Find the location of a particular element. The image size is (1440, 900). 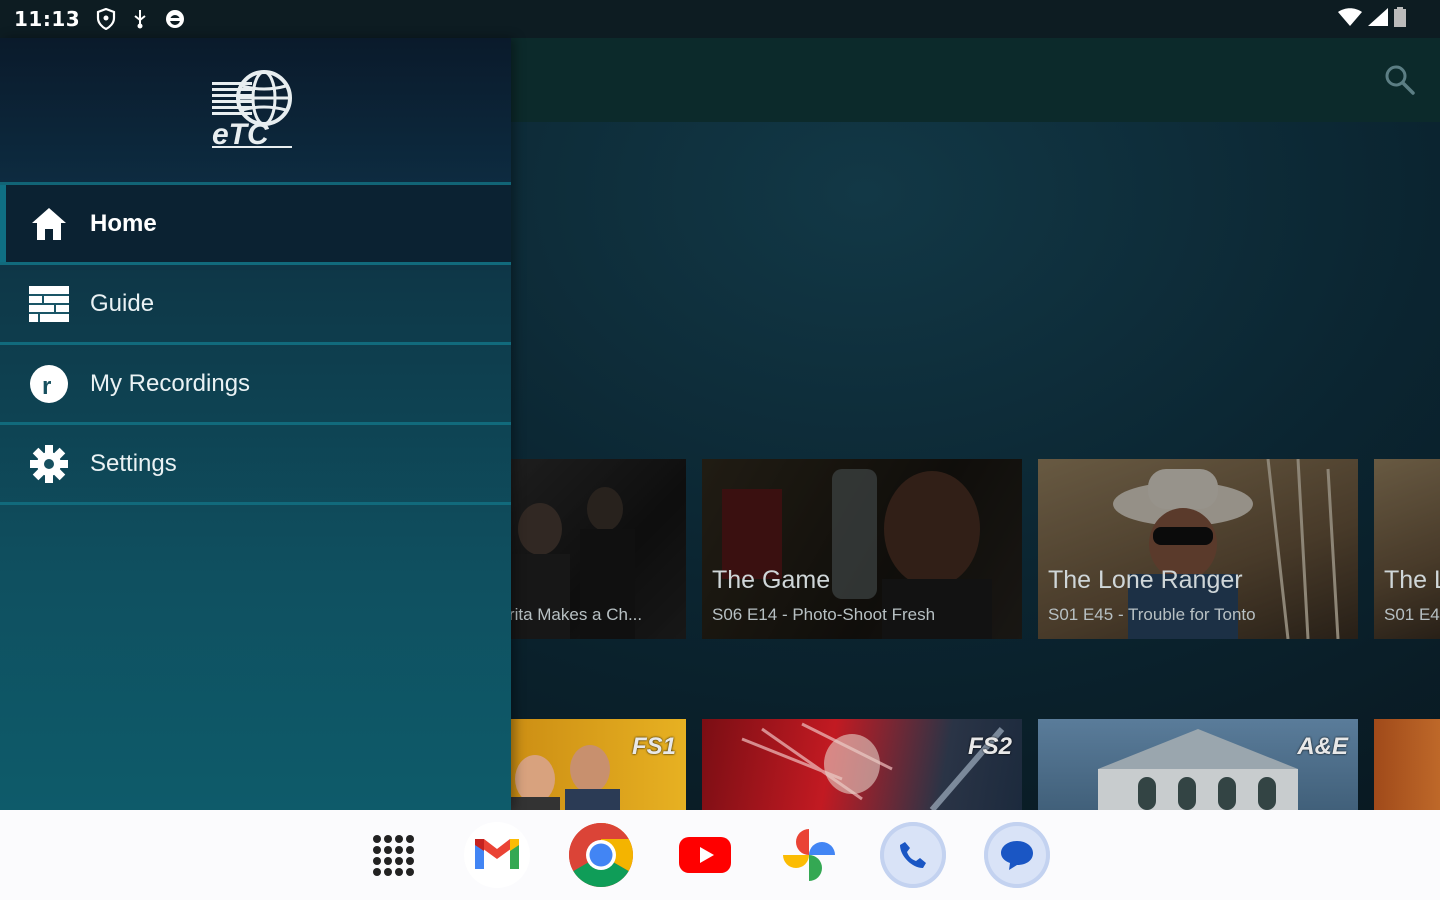

home-icon is located at coordinates (49, 224).